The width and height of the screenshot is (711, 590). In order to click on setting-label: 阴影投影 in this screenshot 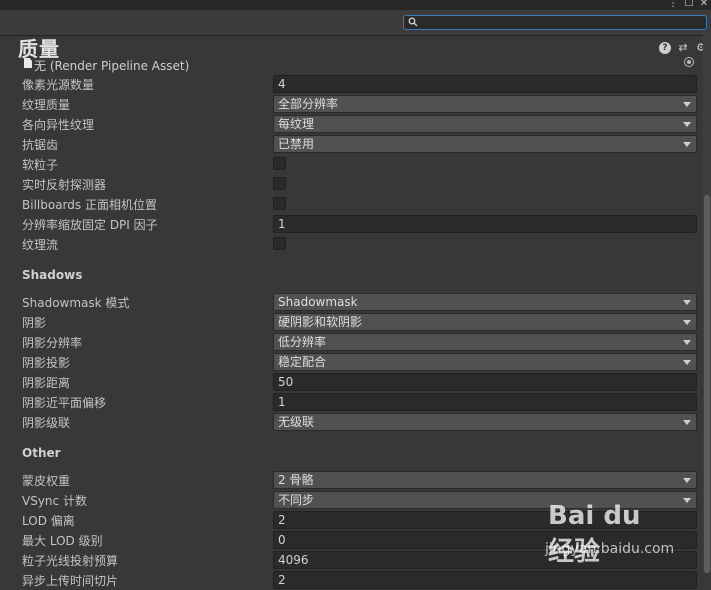, I will do `click(46, 363)`.